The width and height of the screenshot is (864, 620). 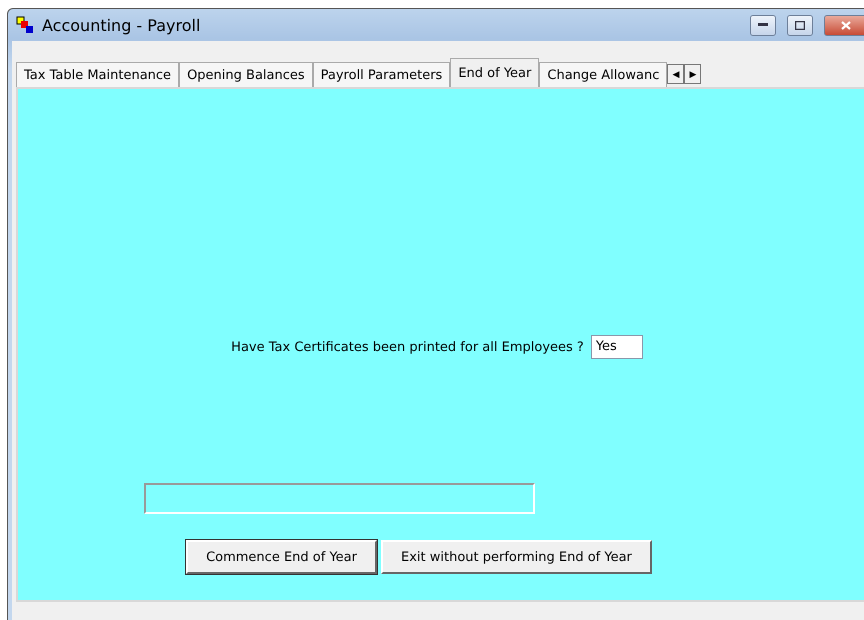 What do you see at coordinates (122, 25) in the screenshot?
I see `window-title: Accounting - Payroll` at bounding box center [122, 25].